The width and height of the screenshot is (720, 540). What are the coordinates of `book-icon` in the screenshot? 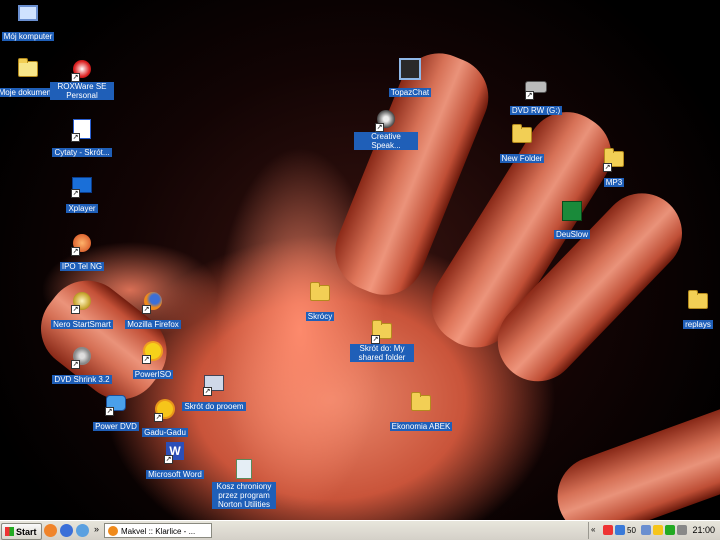 It's located at (572, 211).